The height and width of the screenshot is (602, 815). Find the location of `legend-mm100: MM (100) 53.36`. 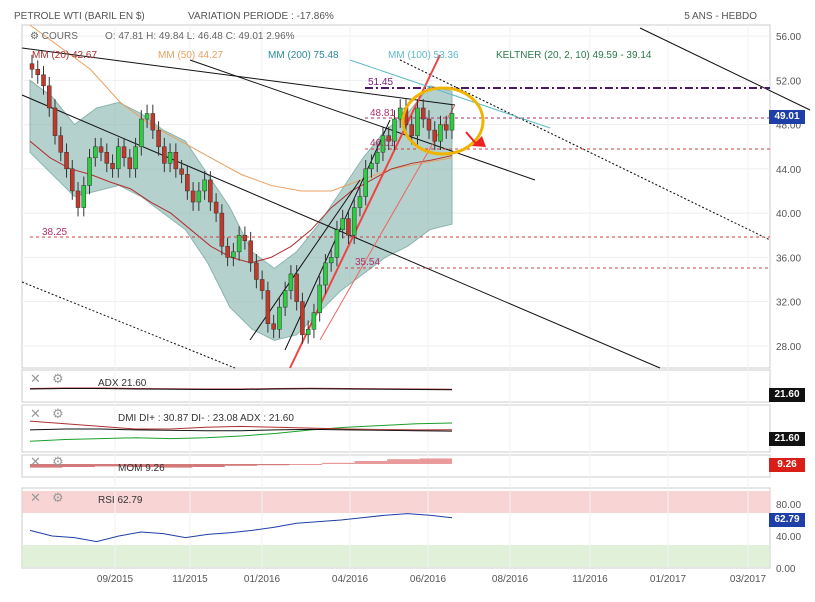

legend-mm100: MM (100) 53.36 is located at coordinates (423, 55).